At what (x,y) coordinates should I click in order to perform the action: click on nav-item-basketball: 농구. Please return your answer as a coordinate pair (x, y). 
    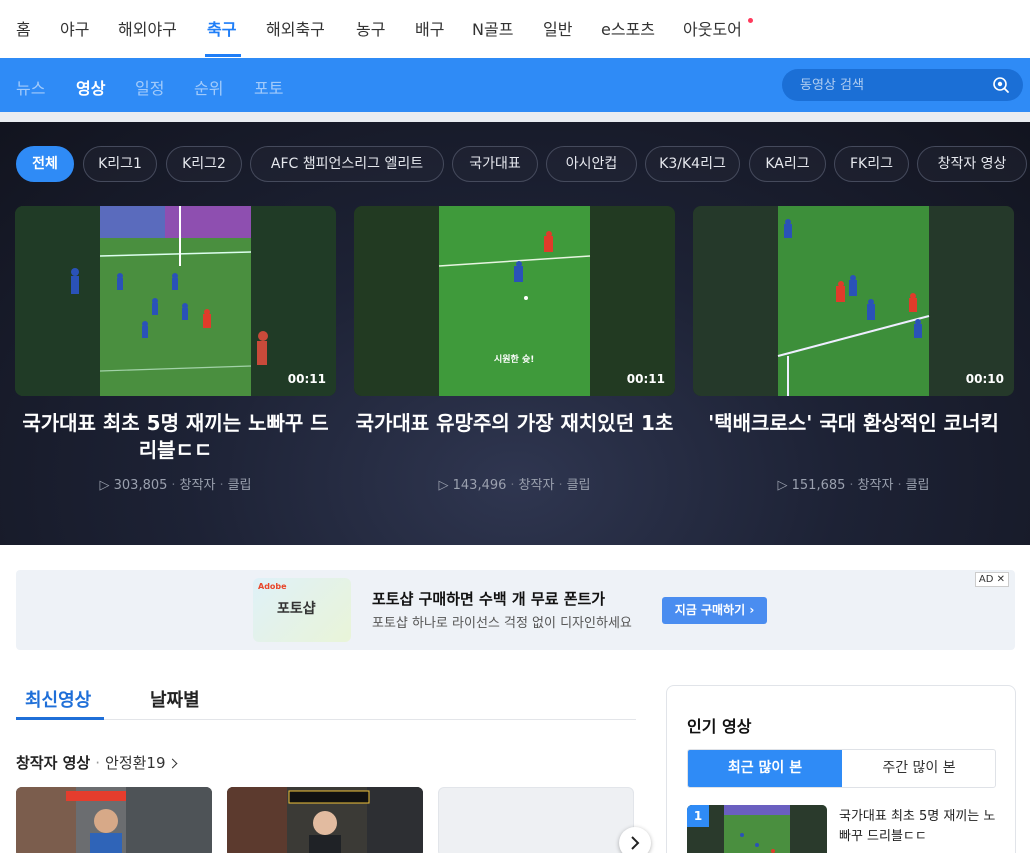
    Looking at the image, I should click on (370, 28).